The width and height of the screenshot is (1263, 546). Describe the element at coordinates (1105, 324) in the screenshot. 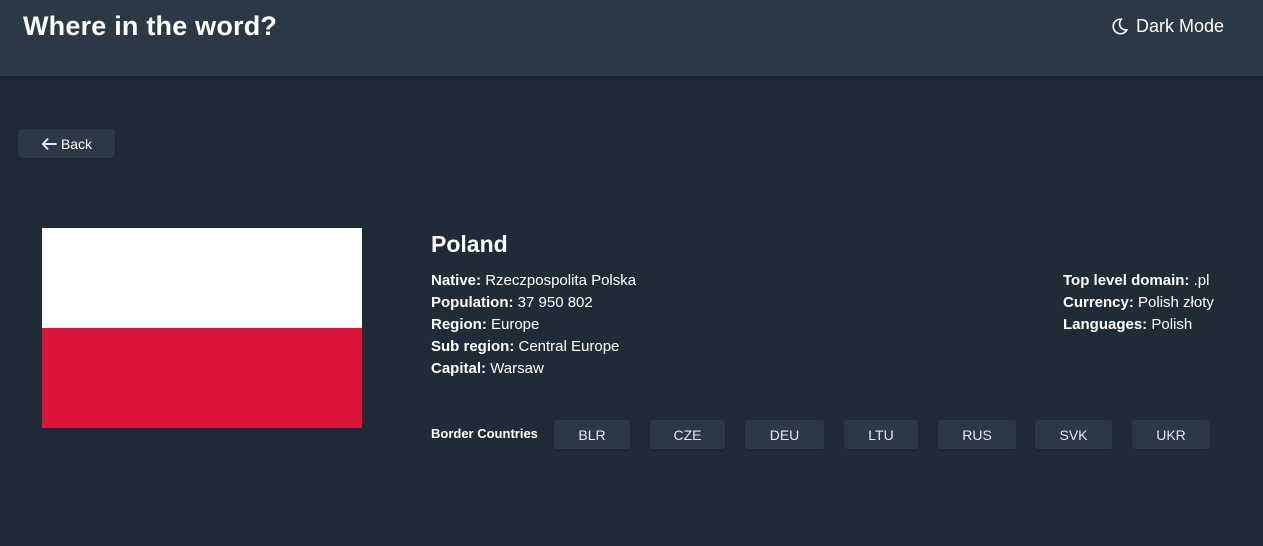

I see `detail-label: Languages:` at that location.